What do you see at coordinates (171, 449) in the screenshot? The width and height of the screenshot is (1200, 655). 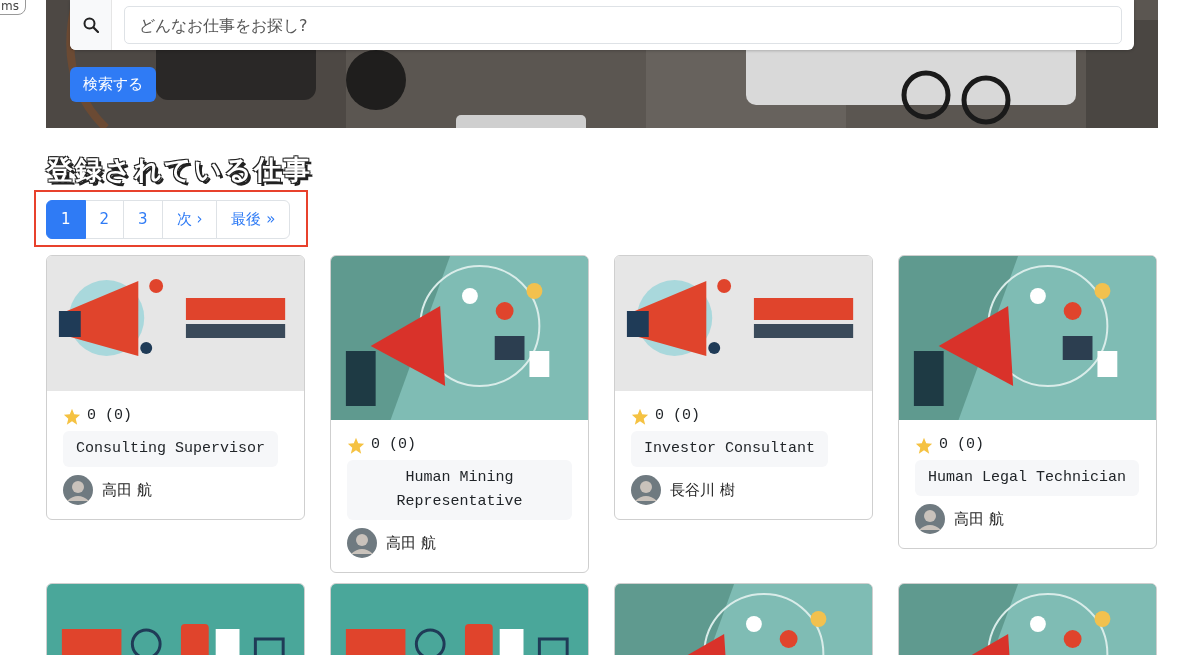 I see `job-title: Consulting Supervisor` at bounding box center [171, 449].